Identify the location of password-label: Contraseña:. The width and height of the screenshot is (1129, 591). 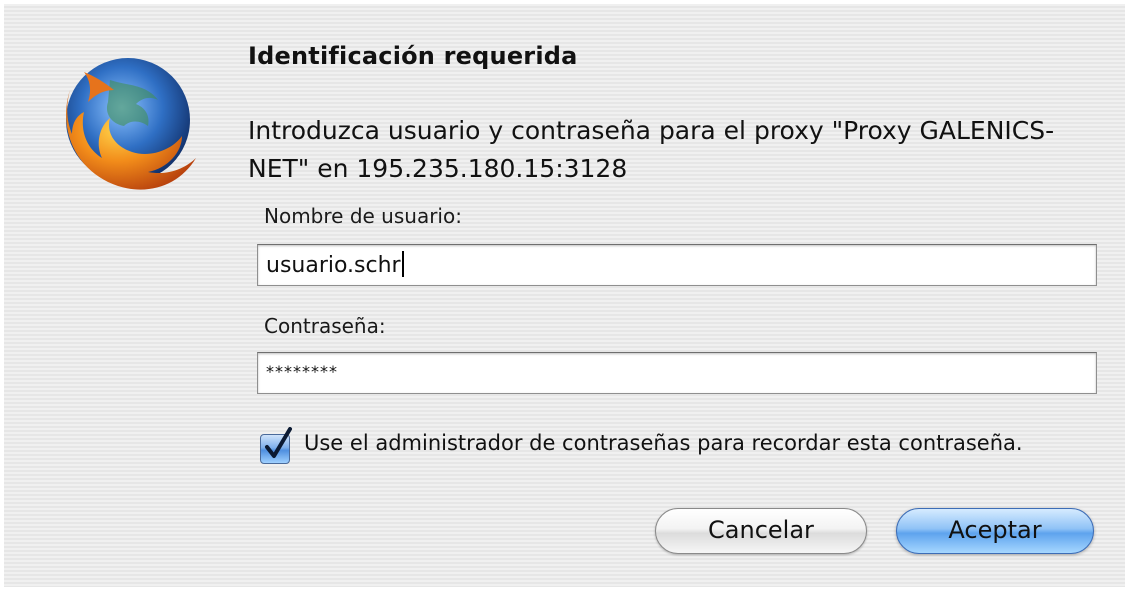
(325, 326).